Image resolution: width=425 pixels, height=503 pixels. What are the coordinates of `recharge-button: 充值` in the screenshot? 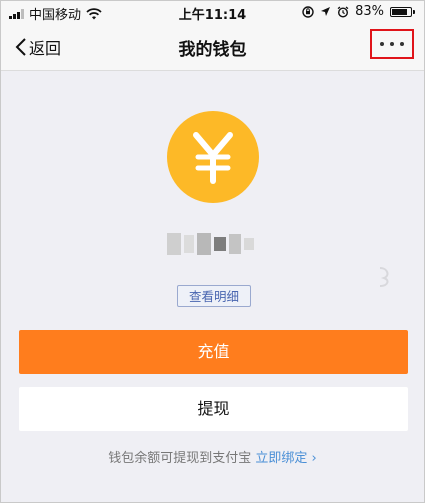 It's located at (213, 352).